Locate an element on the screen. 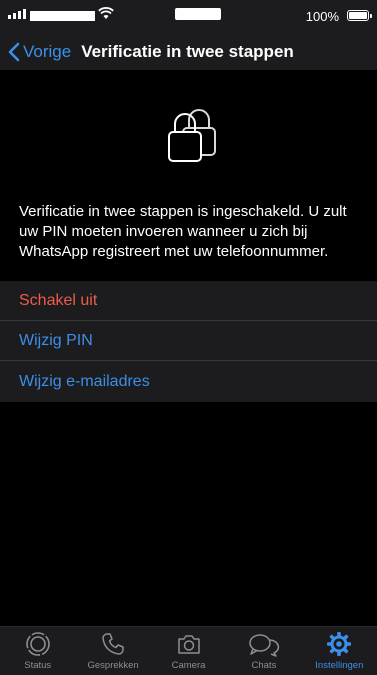 The image size is (377, 675). battery-percent: 100% is located at coordinates (322, 16).